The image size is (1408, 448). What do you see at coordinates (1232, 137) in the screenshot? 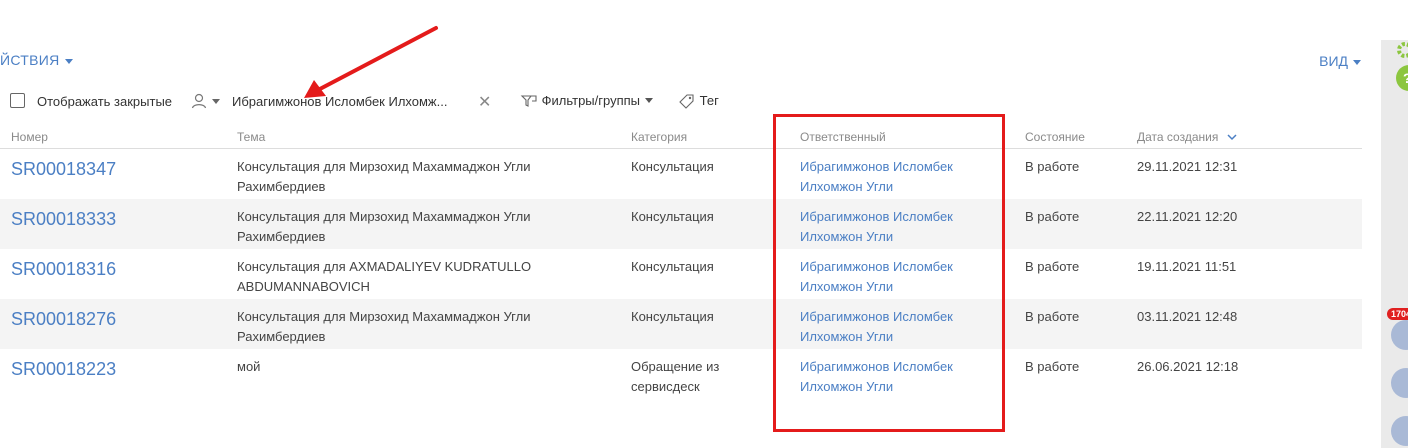
I see `sort-down-icon` at bounding box center [1232, 137].